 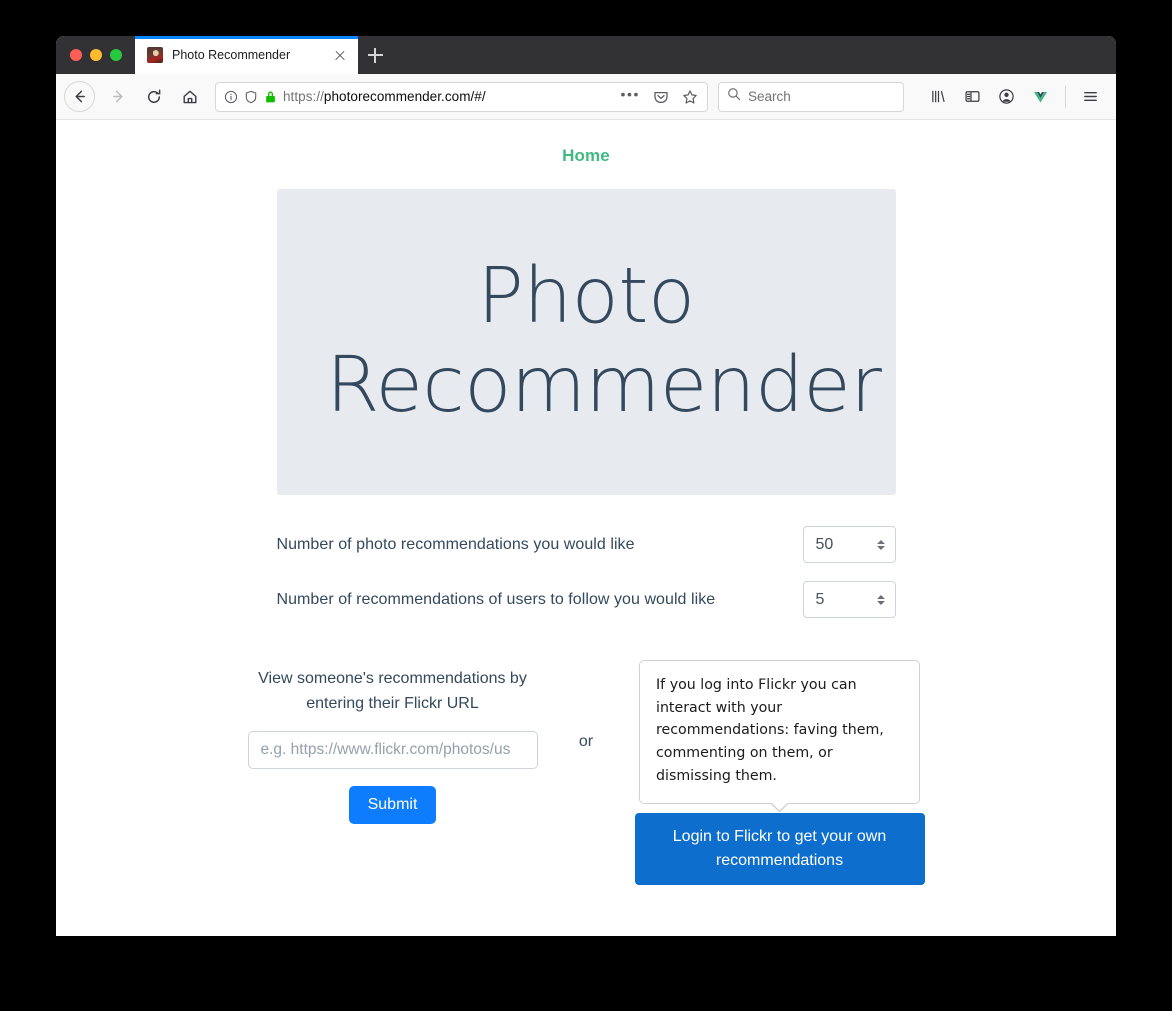 I want to click on url-text: https://photorecommender.com/#/, so click(x=447, y=96).